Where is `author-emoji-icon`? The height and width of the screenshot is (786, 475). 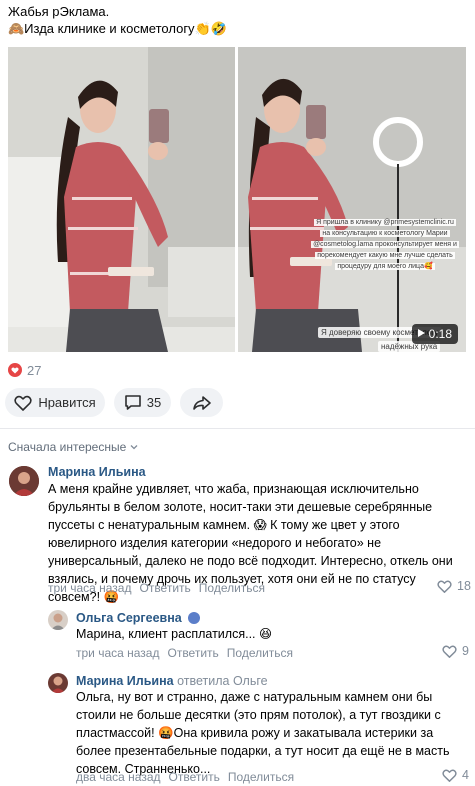
author-emoji-icon is located at coordinates (194, 618).